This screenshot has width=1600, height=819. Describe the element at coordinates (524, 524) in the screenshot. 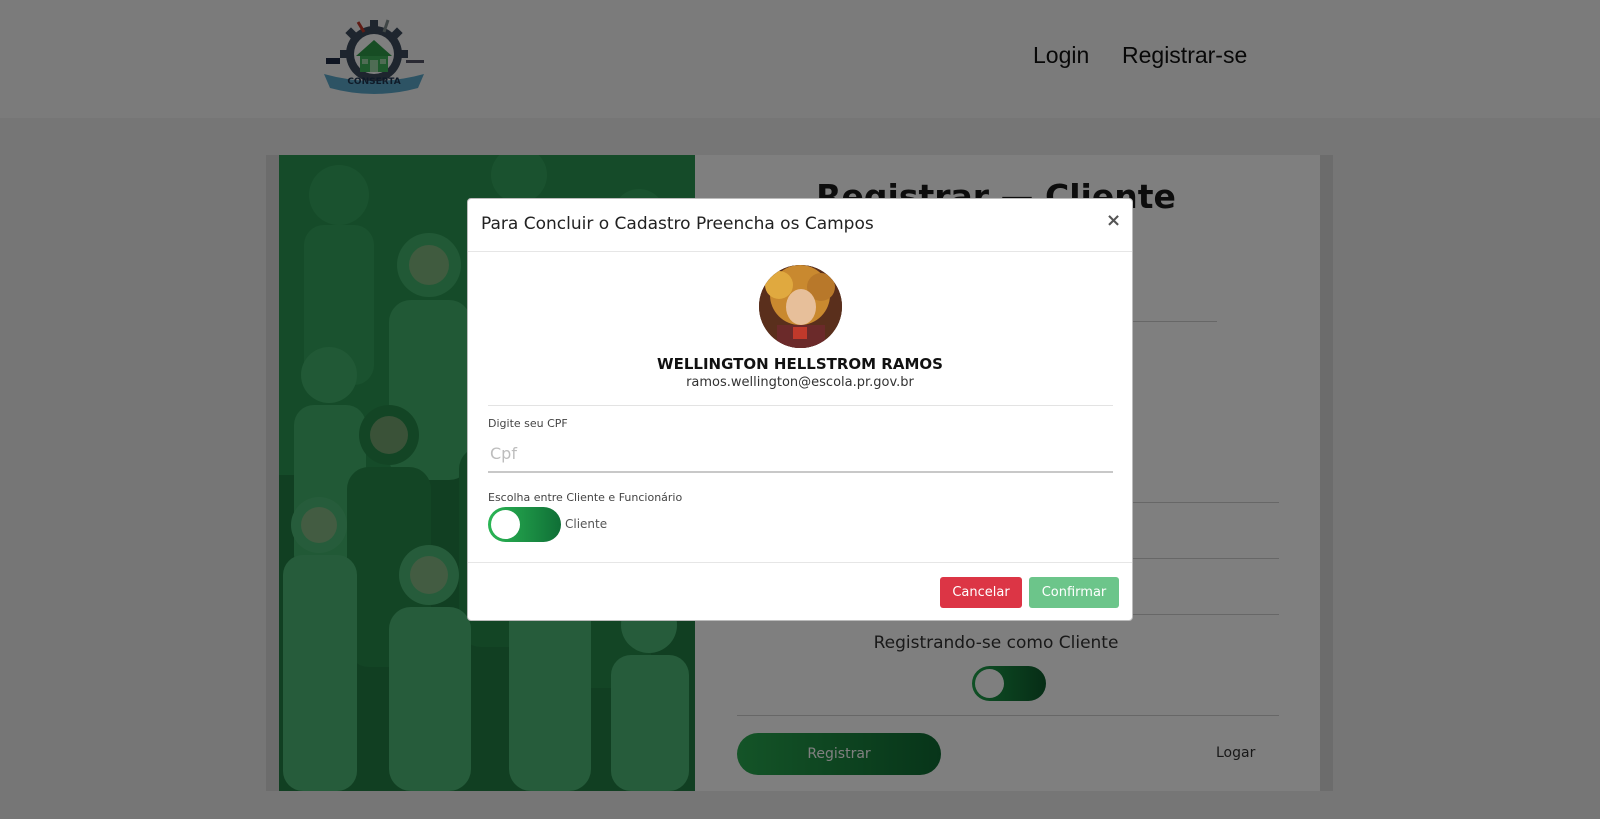

I see `role-switch` at that location.